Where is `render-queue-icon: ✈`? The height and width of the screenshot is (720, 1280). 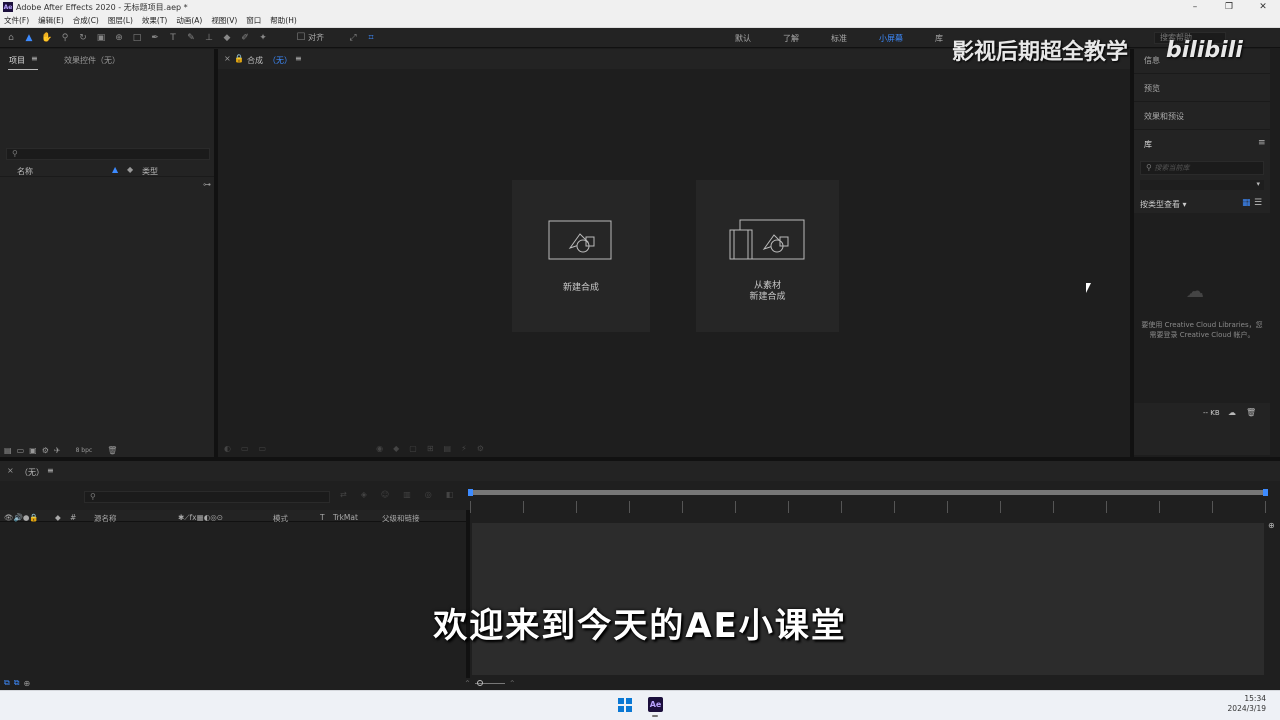
render-queue-icon: ✈ is located at coordinates (57, 450).